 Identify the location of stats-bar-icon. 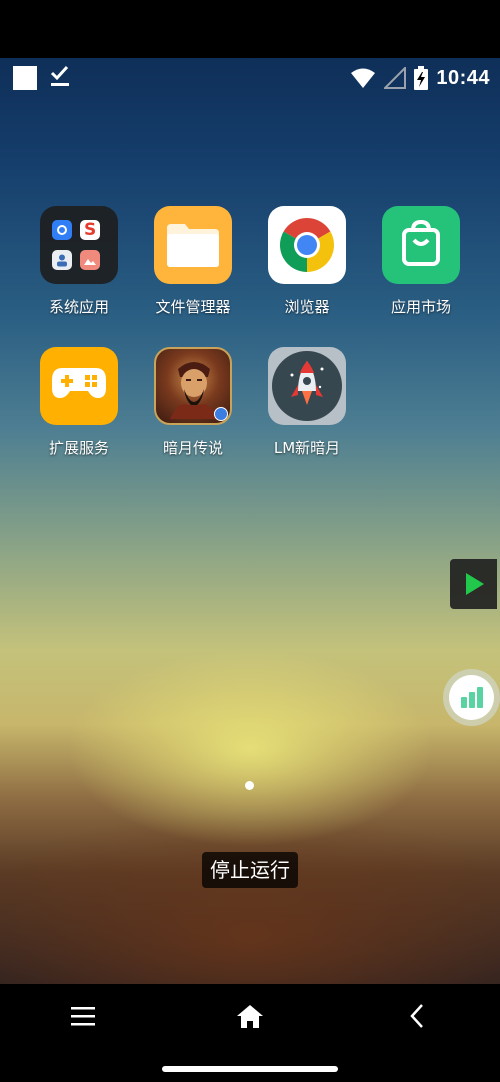
(472, 697).